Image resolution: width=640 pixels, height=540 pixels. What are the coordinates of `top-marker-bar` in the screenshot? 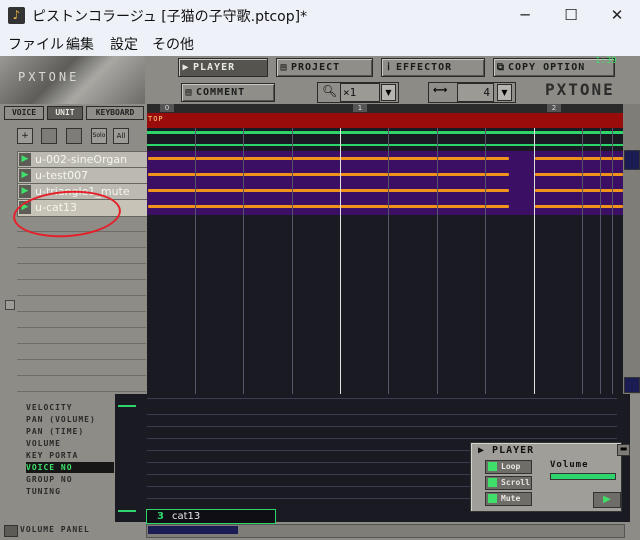 It's located at (385, 120).